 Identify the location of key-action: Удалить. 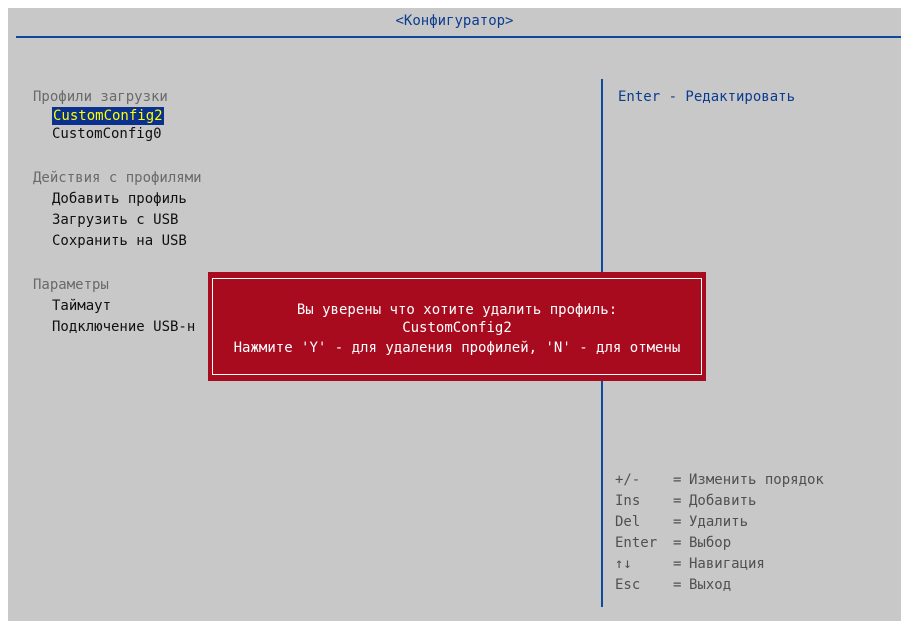
(719, 522).